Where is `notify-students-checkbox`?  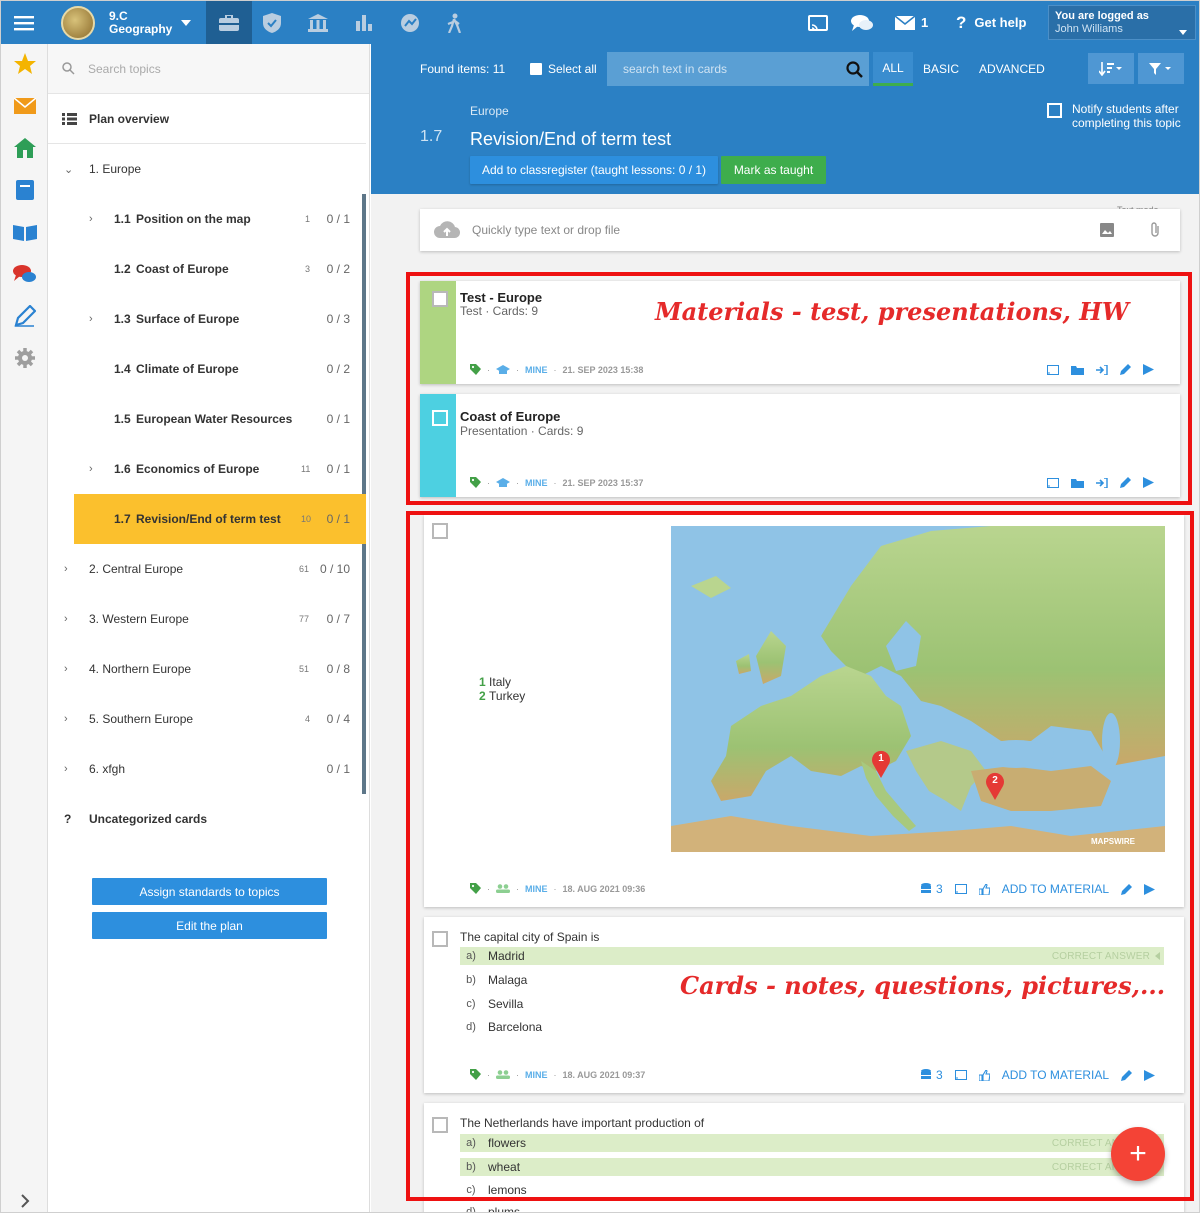 notify-students-checkbox is located at coordinates (1054, 110).